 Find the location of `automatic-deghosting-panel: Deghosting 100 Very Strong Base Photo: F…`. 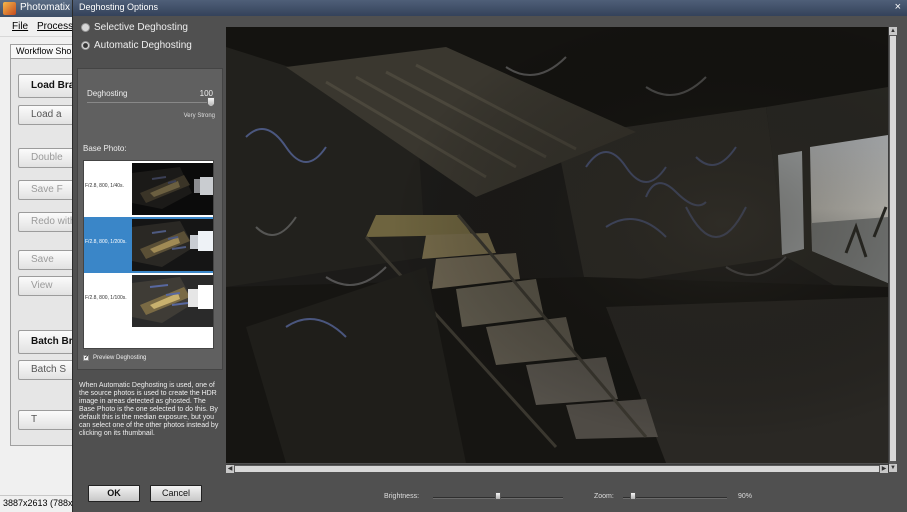

automatic-deghosting-panel: Deghosting 100 Very Strong Base Photo: F… is located at coordinates (150, 219).